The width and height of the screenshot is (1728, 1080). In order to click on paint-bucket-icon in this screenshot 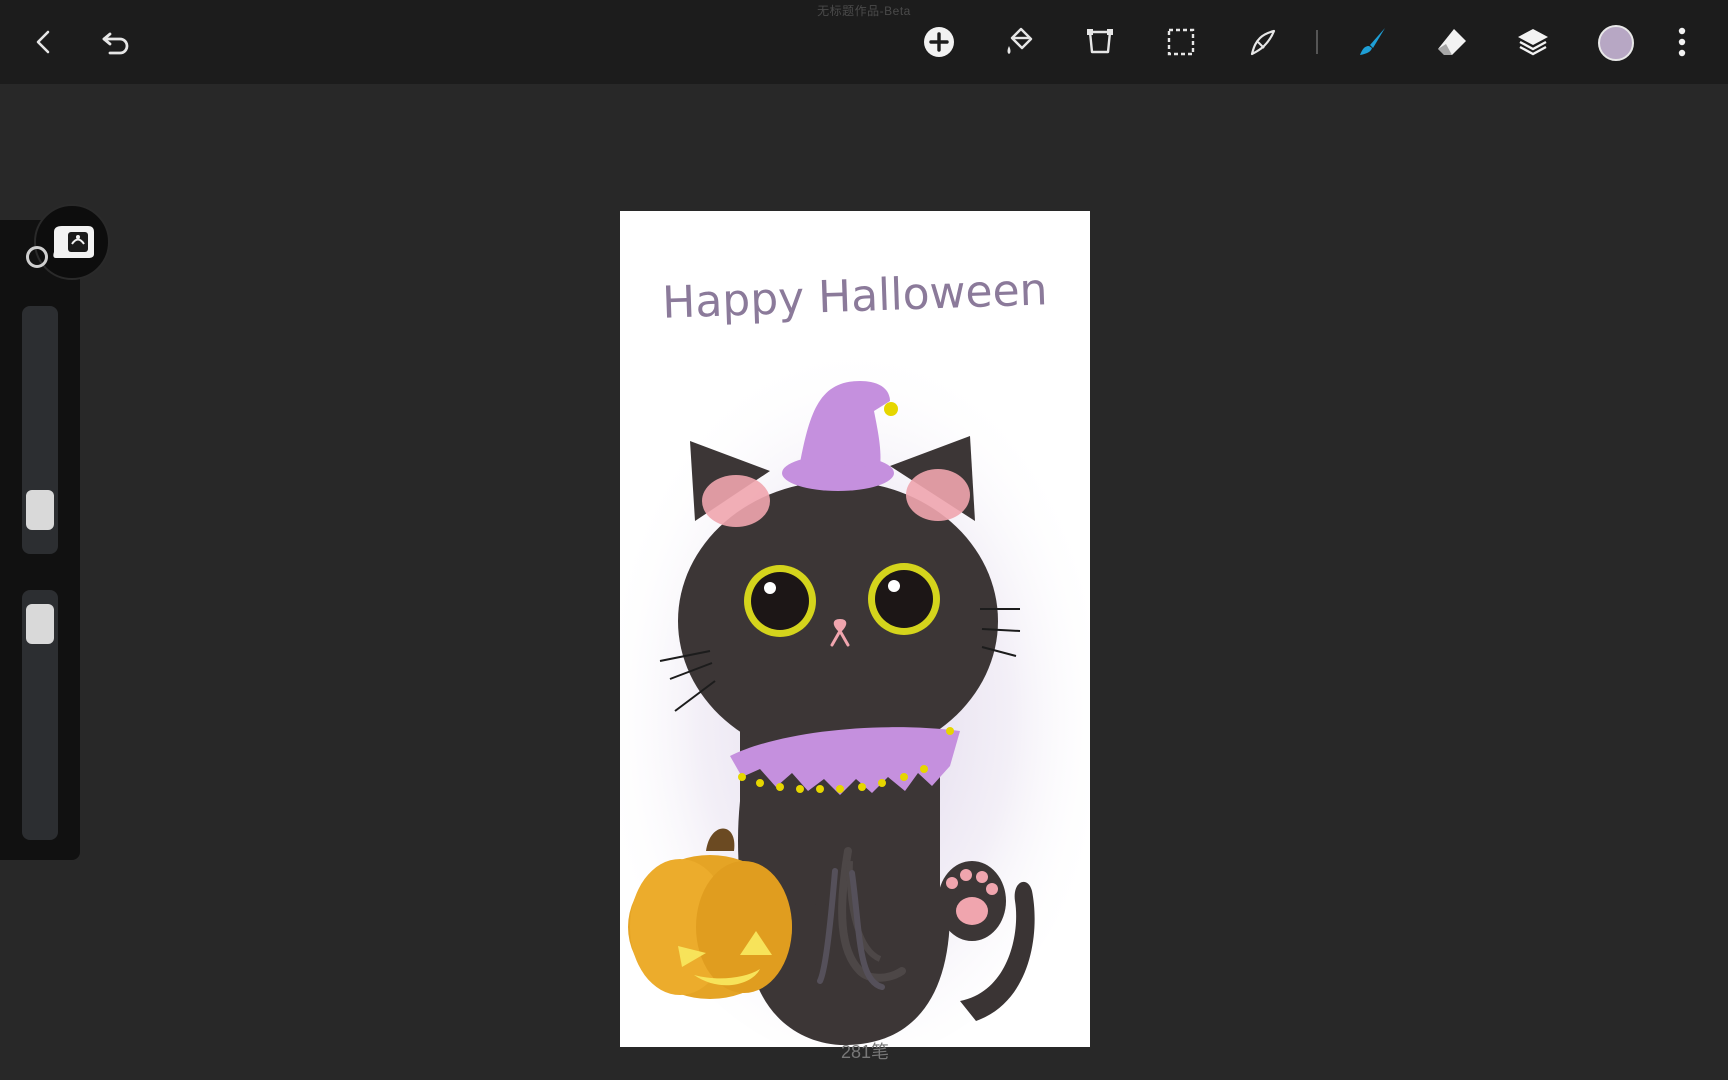, I will do `click(1020, 40)`.